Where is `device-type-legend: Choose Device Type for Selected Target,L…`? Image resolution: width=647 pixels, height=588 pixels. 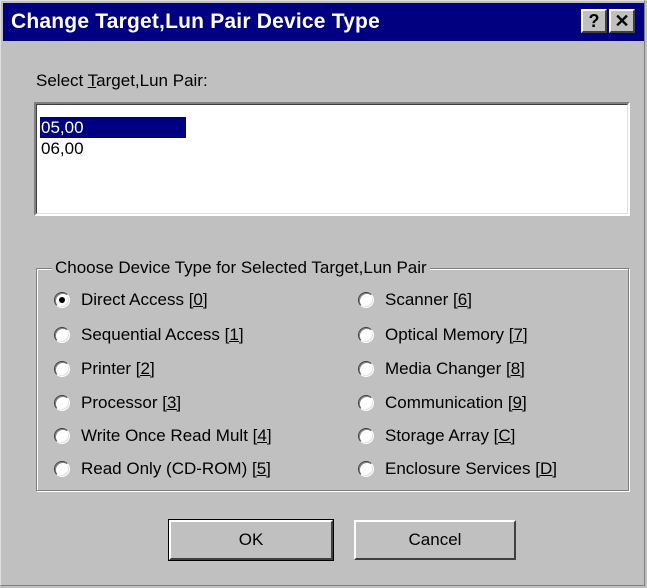
device-type-legend: Choose Device Type for Selected Target,L… is located at coordinates (241, 268).